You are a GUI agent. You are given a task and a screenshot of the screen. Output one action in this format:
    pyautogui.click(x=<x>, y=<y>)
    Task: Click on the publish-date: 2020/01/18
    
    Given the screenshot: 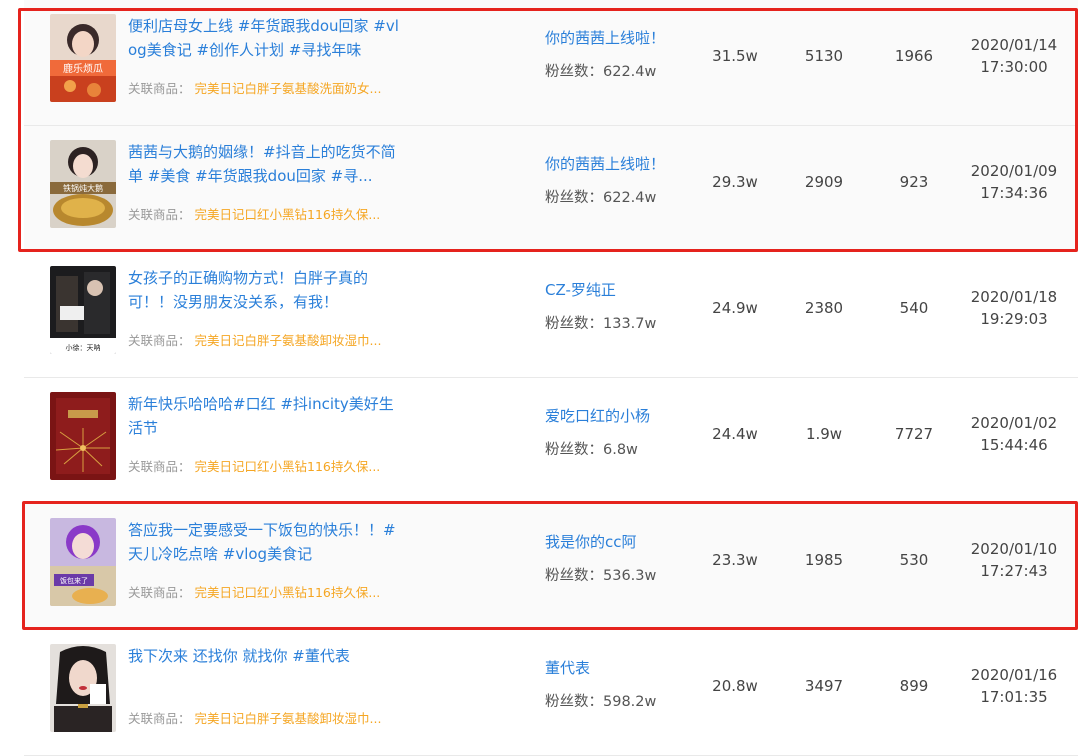 What is the action you would take?
    pyautogui.click(x=1014, y=297)
    